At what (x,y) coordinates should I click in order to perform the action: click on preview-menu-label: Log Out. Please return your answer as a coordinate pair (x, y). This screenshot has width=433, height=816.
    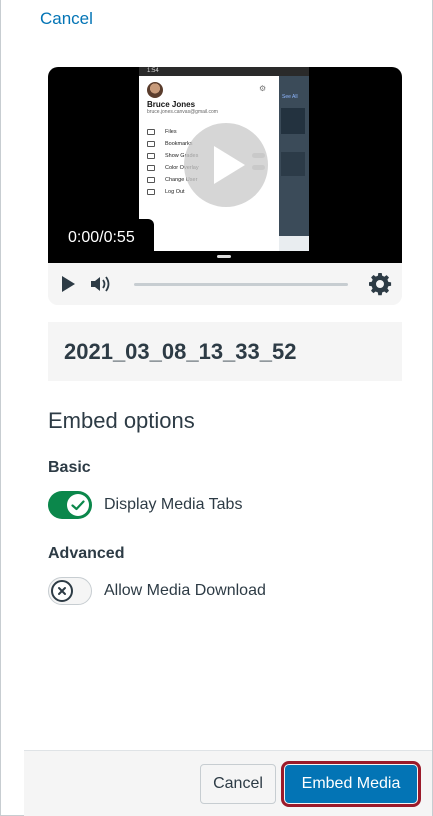
    Looking at the image, I should click on (175, 192).